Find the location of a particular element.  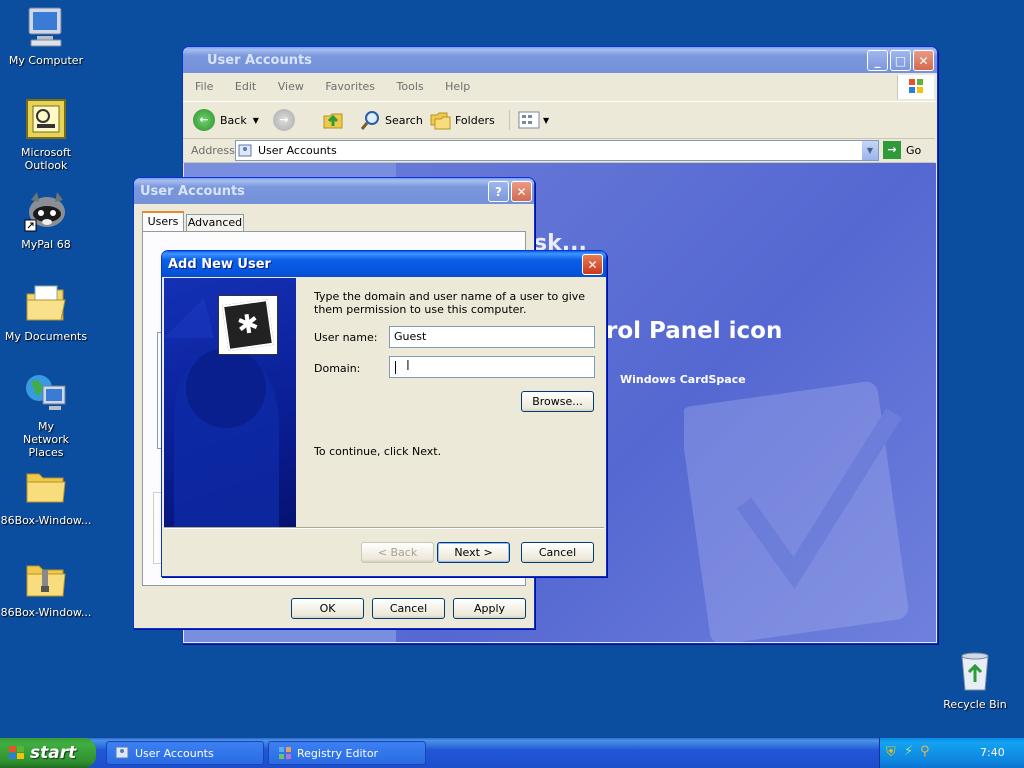

folders-icon is located at coordinates (440, 121).